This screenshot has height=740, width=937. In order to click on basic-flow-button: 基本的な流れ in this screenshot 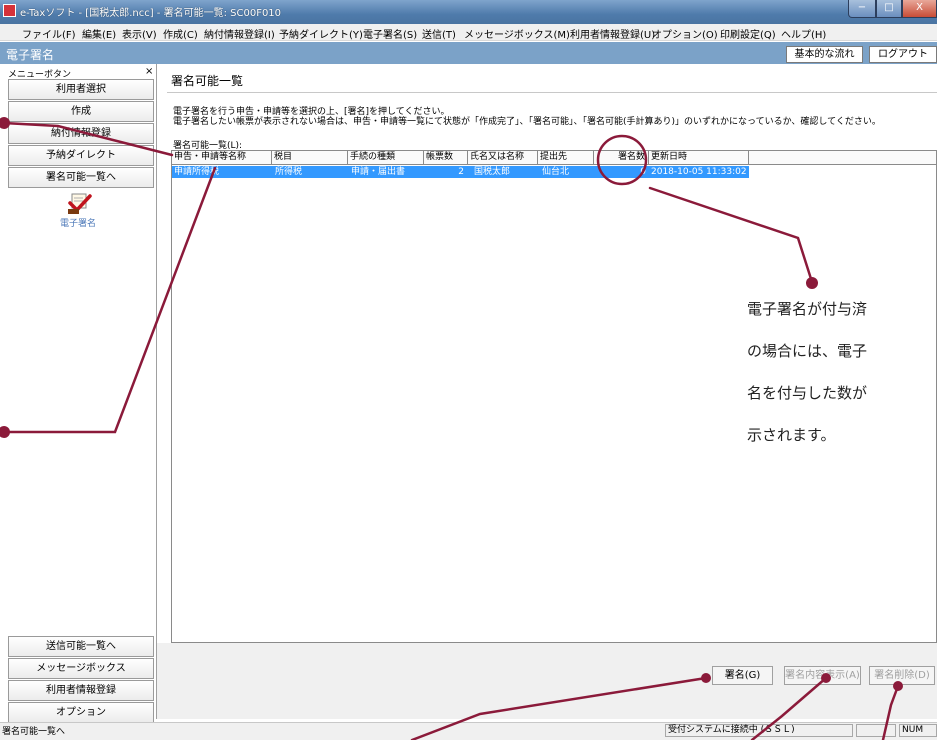, I will do `click(824, 54)`.